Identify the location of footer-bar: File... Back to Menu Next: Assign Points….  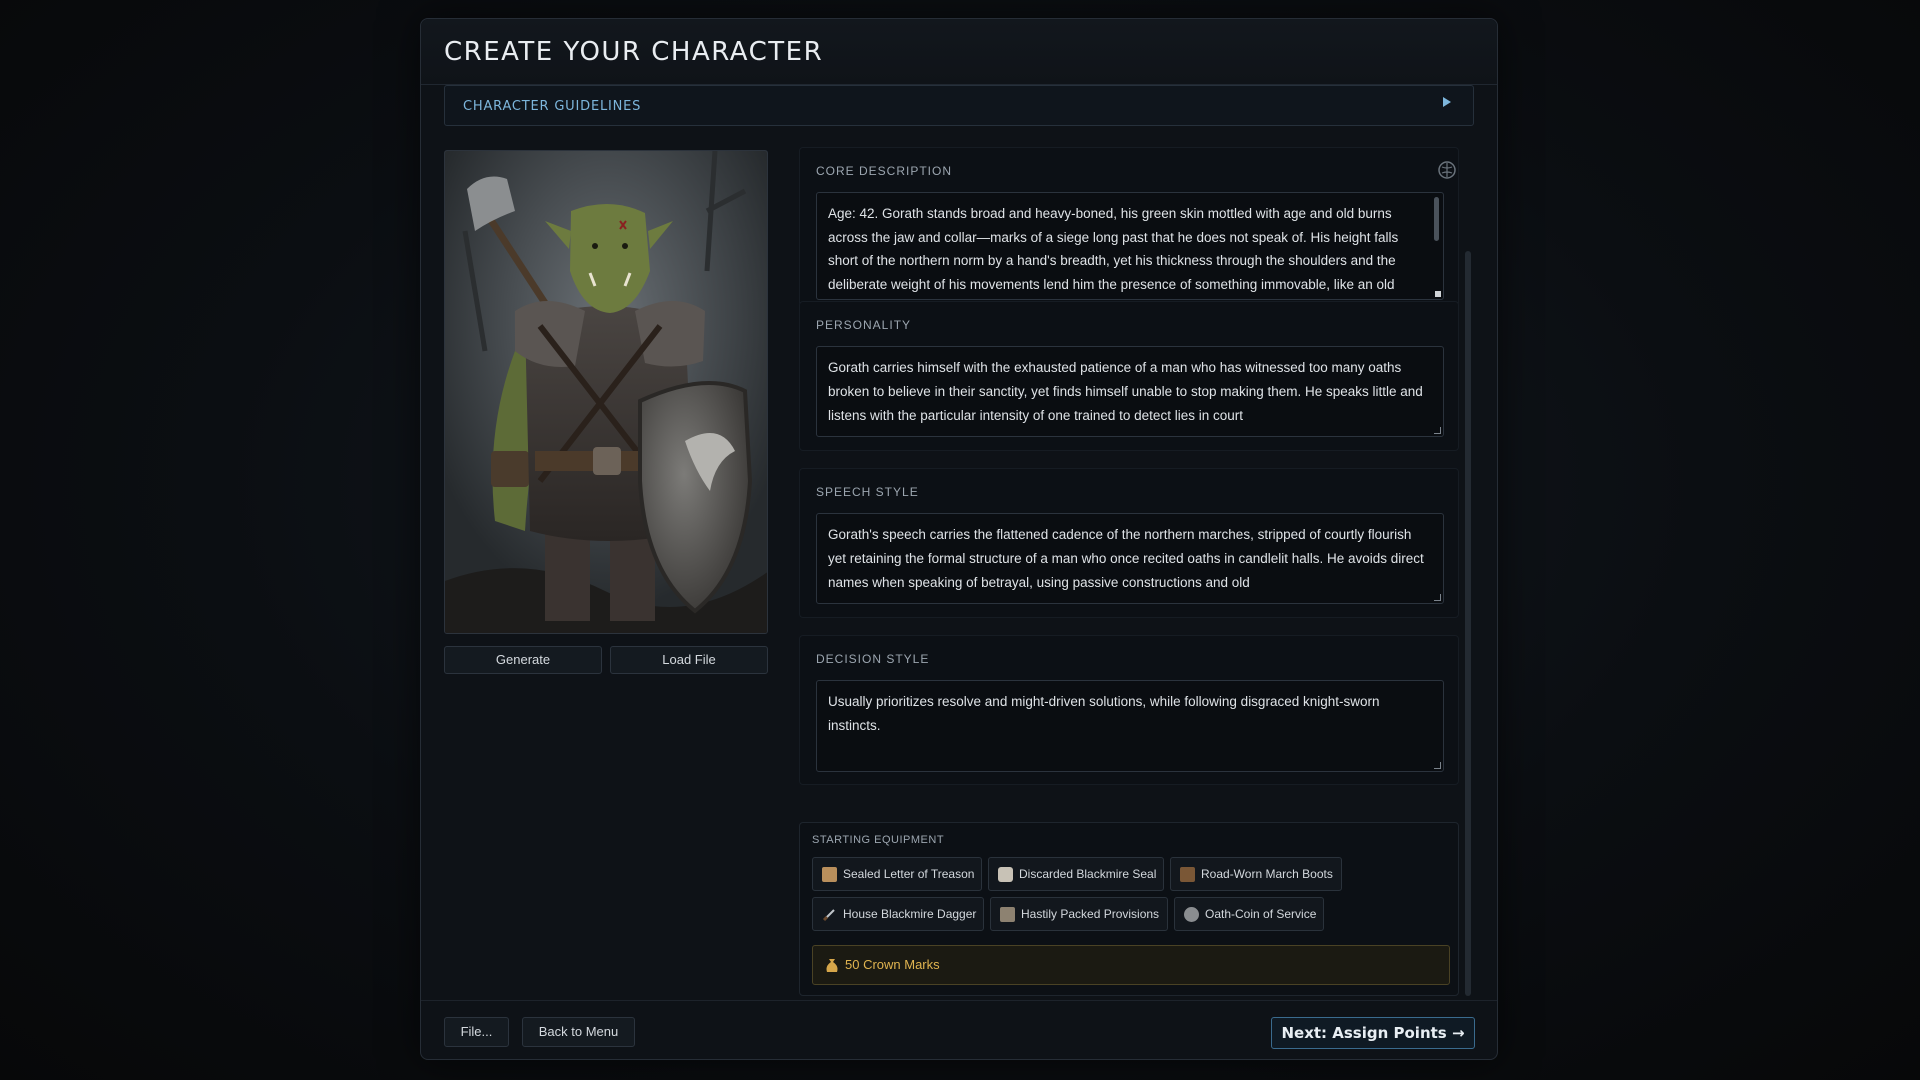
(959, 1030).